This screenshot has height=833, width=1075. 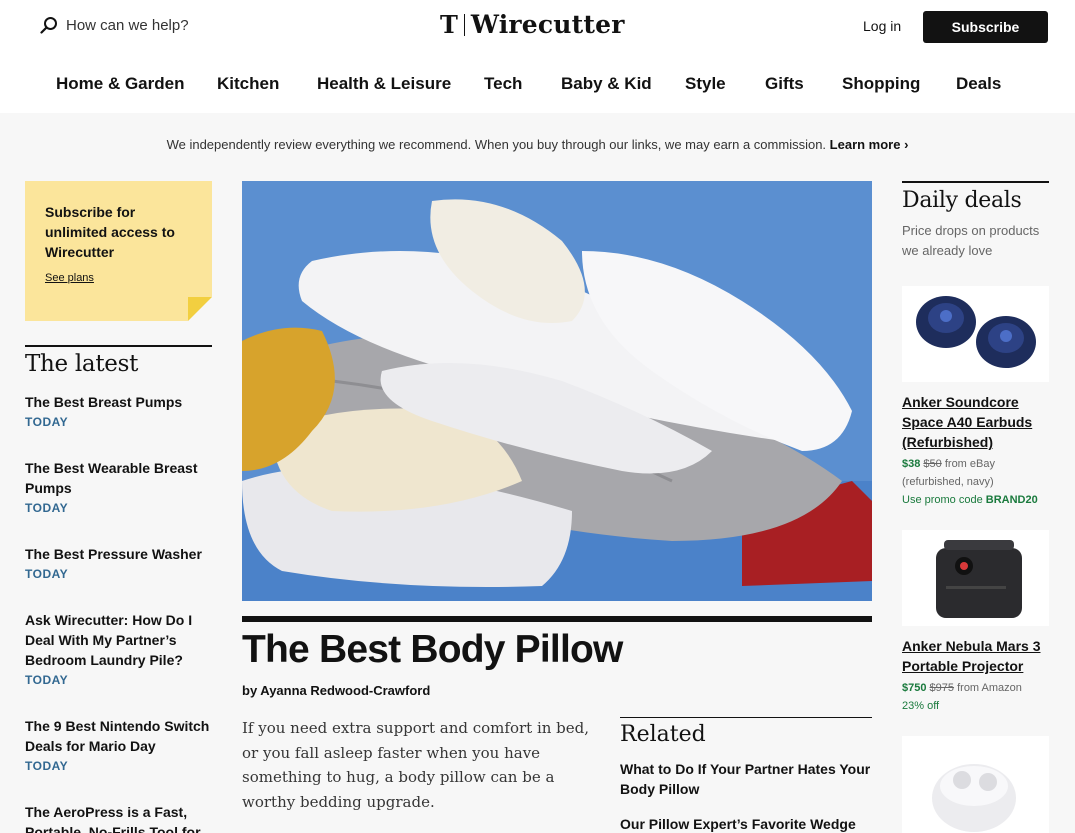 I want to click on deal-card, so click(x=975, y=784).